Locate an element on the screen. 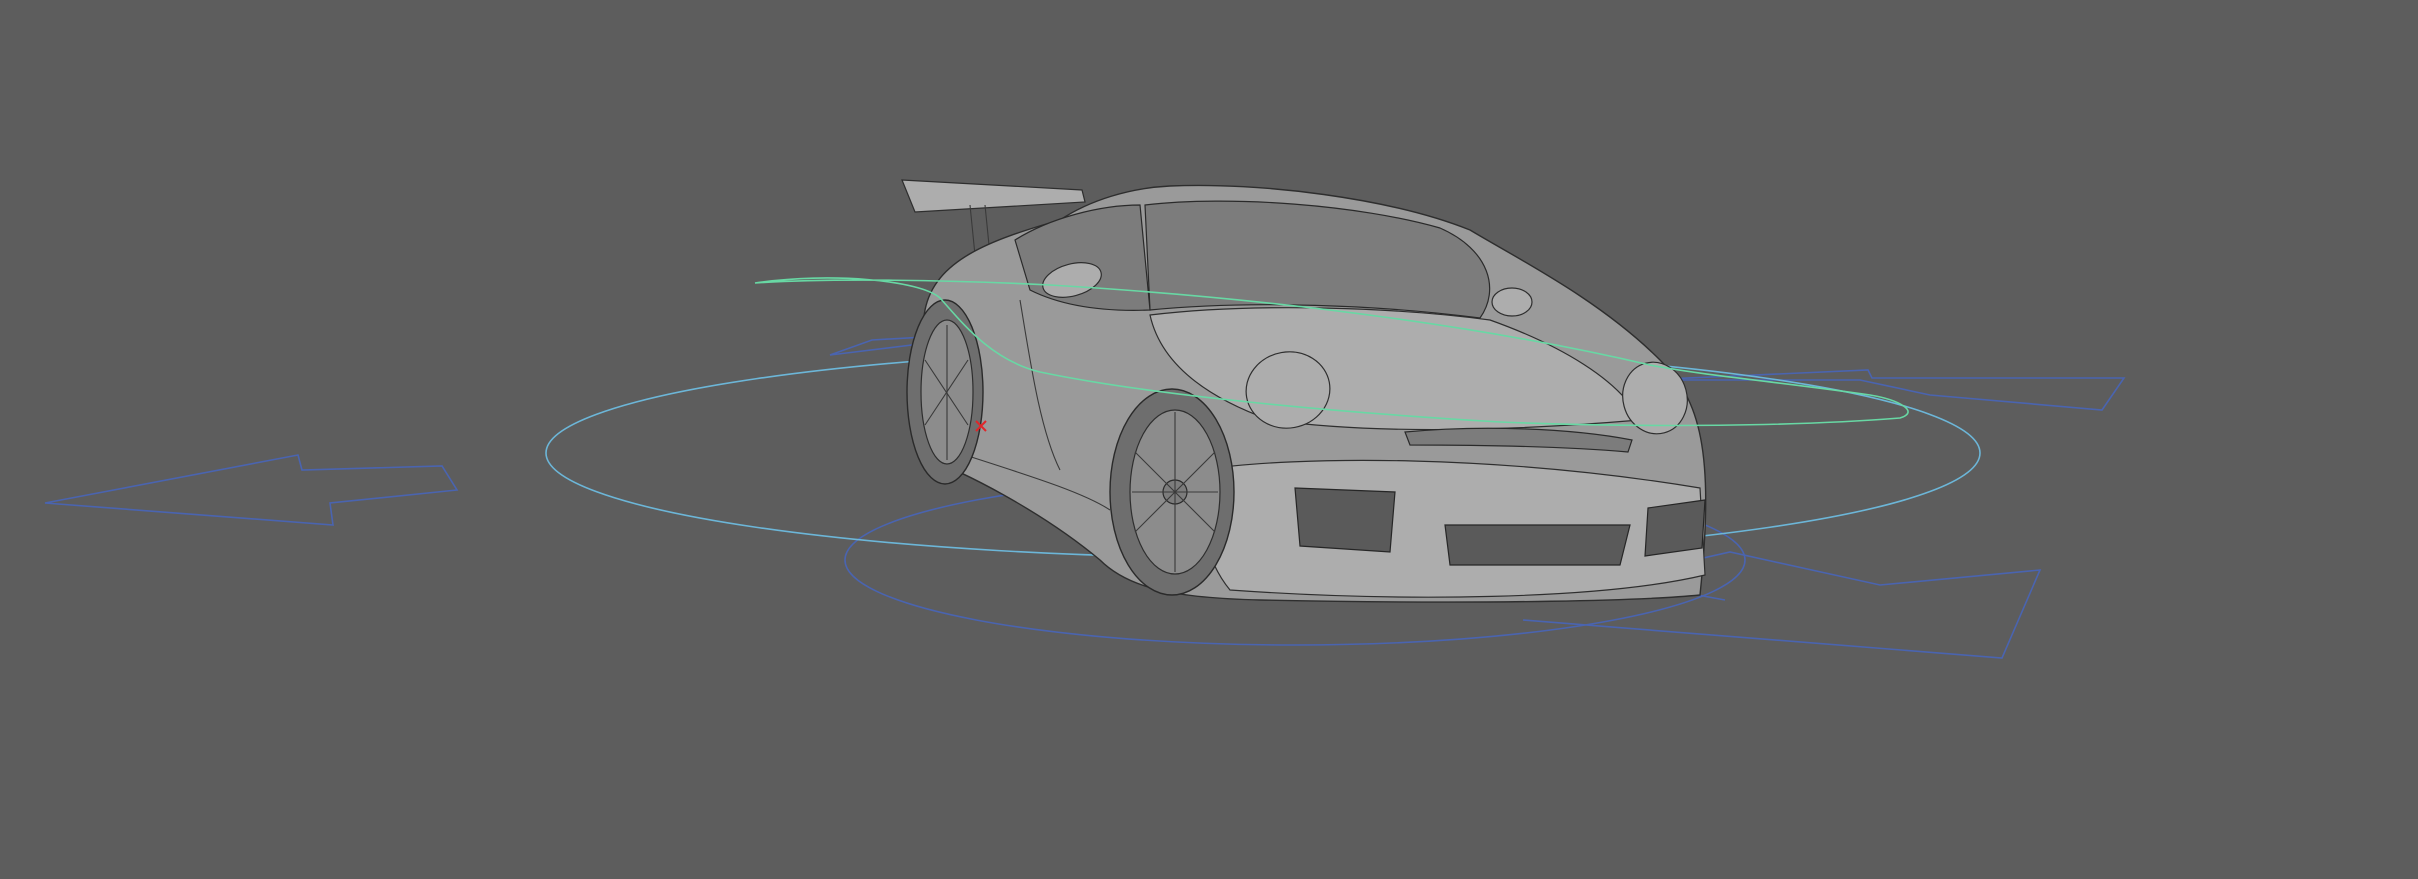 Image resolution: width=2418 pixels, height=879 pixels. mirror-right is located at coordinates (1512, 302).